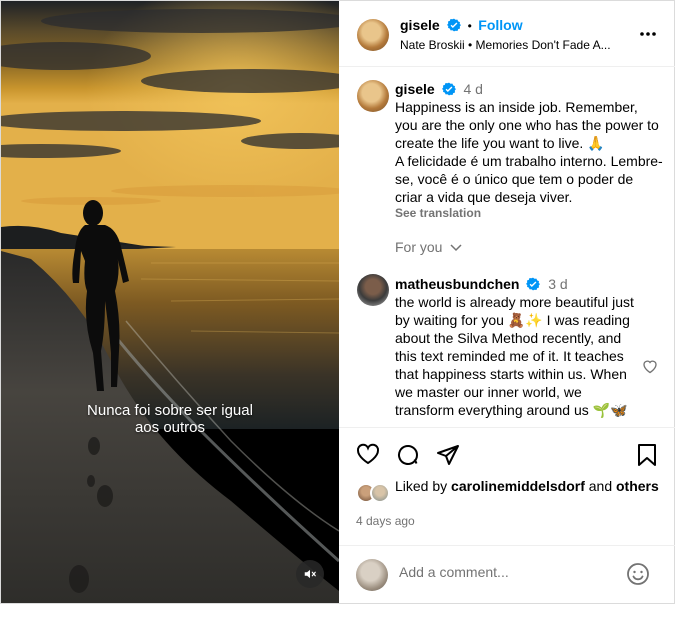  Describe the element at coordinates (368, 454) in the screenshot. I see `like-heart-icon` at that location.